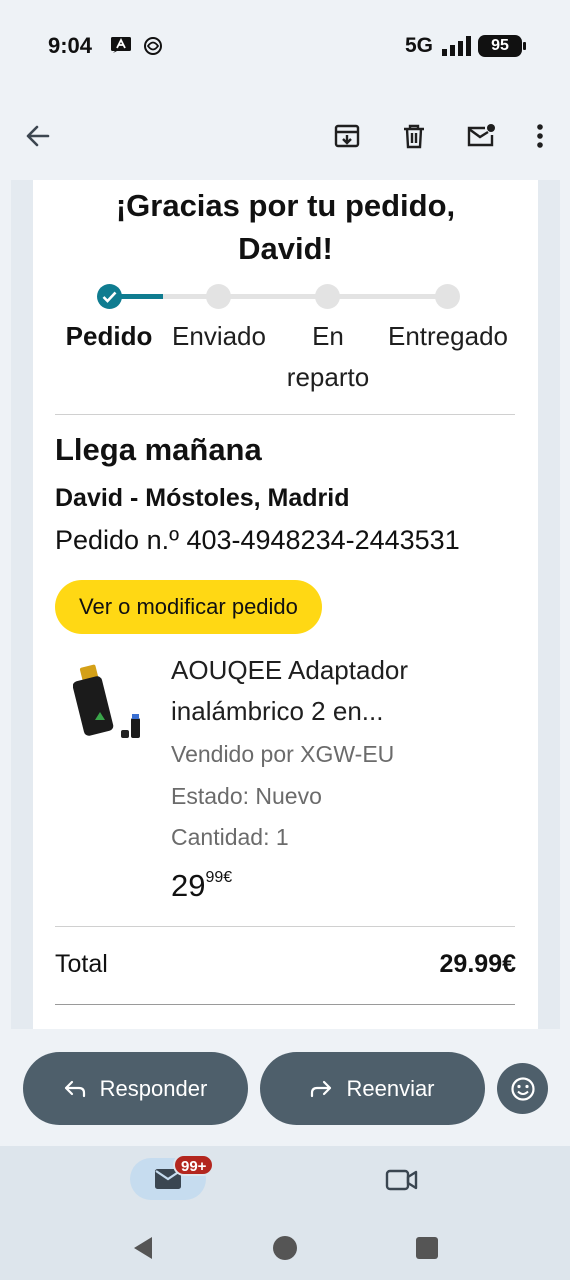  I want to click on step-dot-done, so click(109, 296).